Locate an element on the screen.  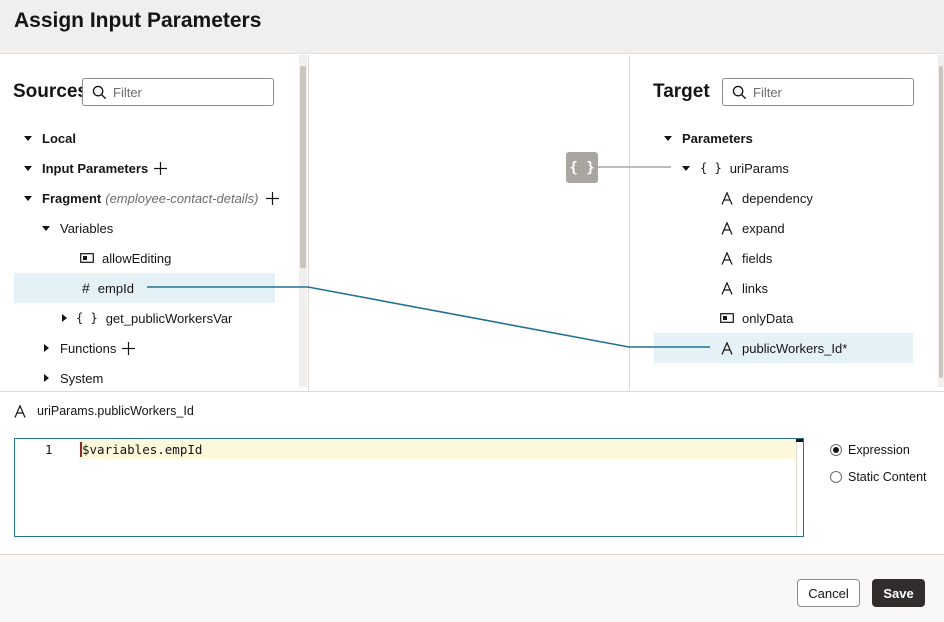
target-filter-input: Filter is located at coordinates (818, 92).